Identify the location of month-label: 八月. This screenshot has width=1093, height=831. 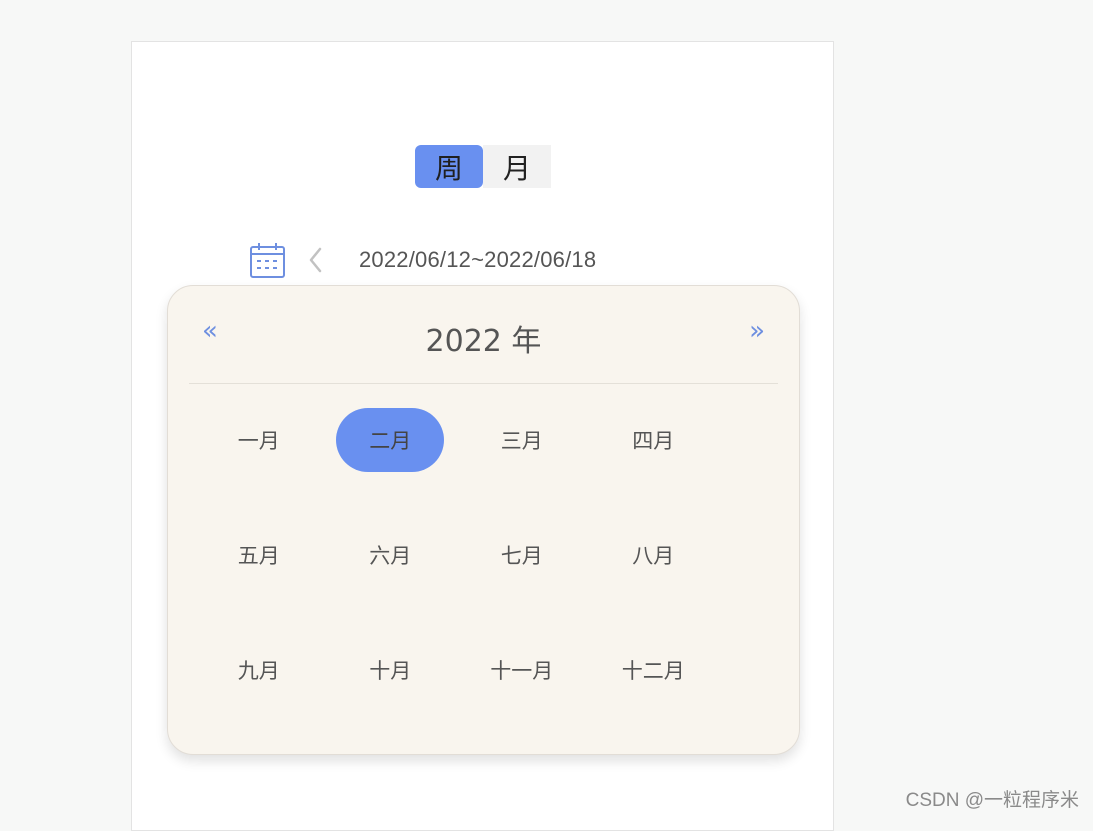
(653, 555).